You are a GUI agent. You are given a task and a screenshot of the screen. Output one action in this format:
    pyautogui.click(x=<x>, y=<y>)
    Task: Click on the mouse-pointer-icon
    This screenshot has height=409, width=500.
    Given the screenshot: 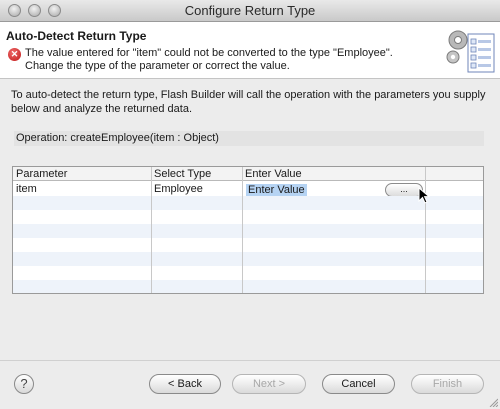 What is the action you would take?
    pyautogui.click(x=424, y=195)
    